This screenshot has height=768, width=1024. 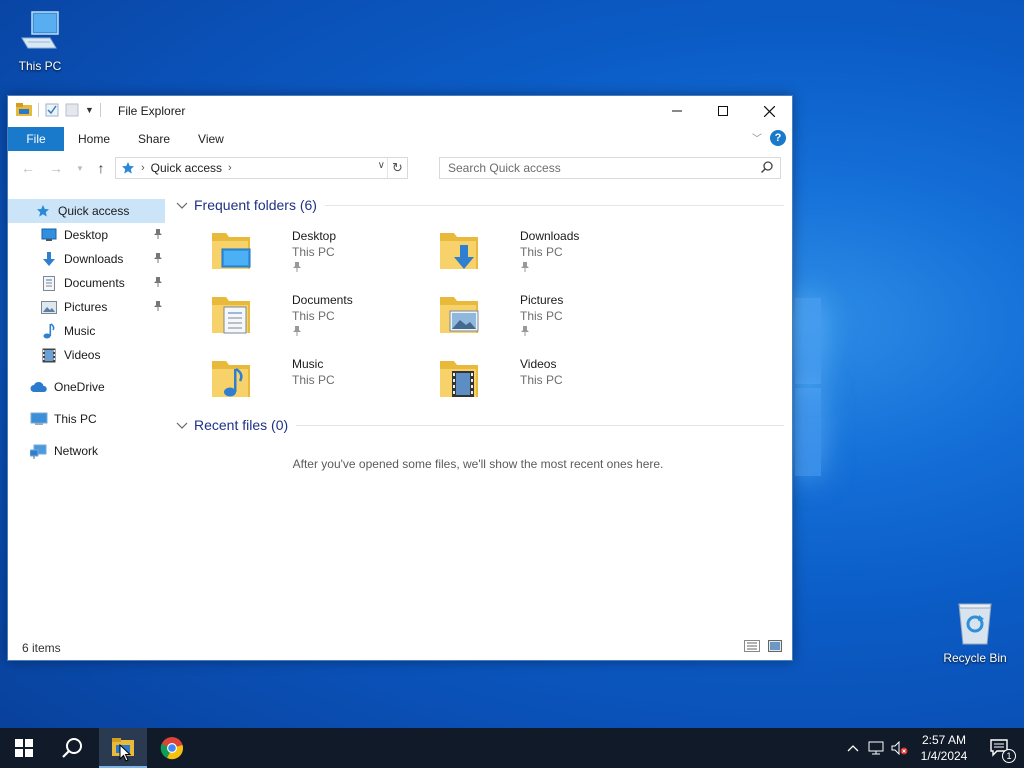 I want to click on search-input, so click(x=590, y=168).